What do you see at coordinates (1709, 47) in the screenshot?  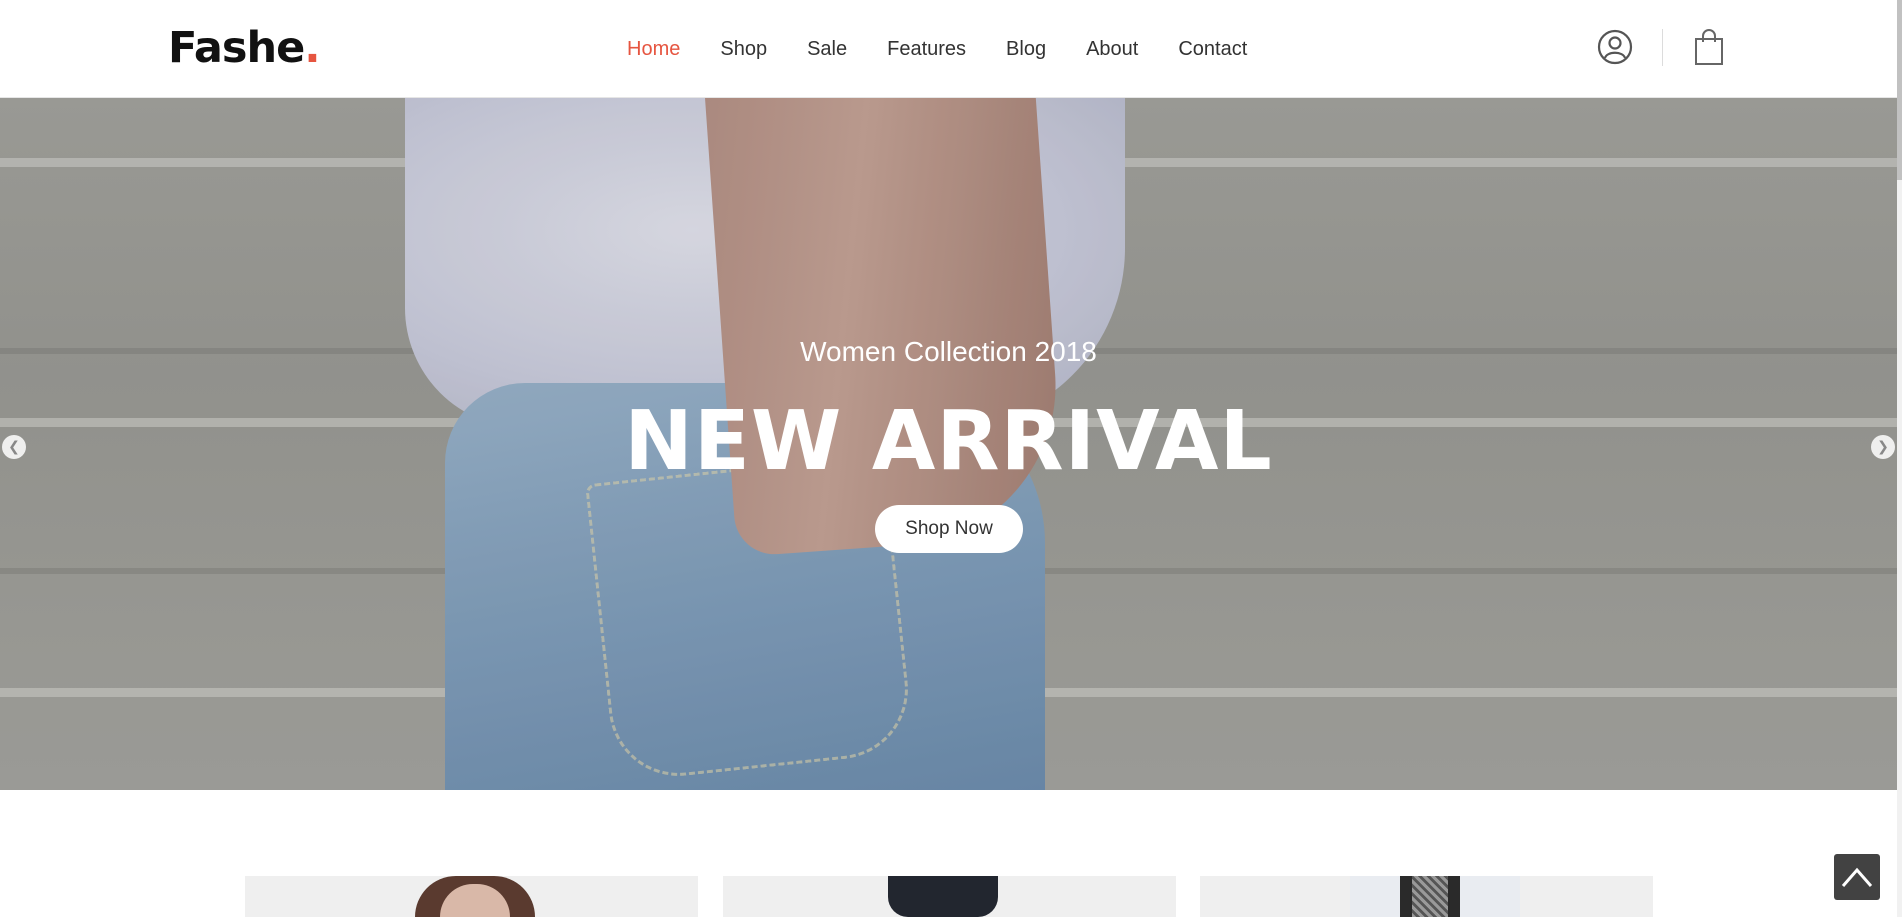 I see `shopping-bag-icon` at bounding box center [1709, 47].